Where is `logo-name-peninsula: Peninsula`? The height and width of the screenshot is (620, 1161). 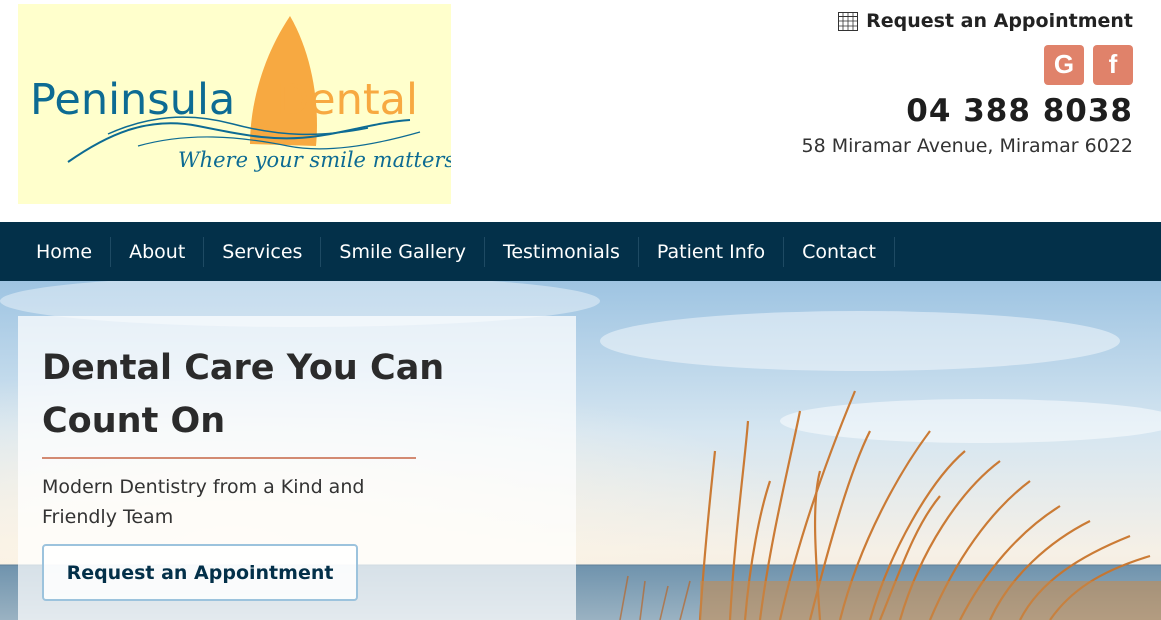
logo-name-peninsula: Peninsula is located at coordinates (132, 100).